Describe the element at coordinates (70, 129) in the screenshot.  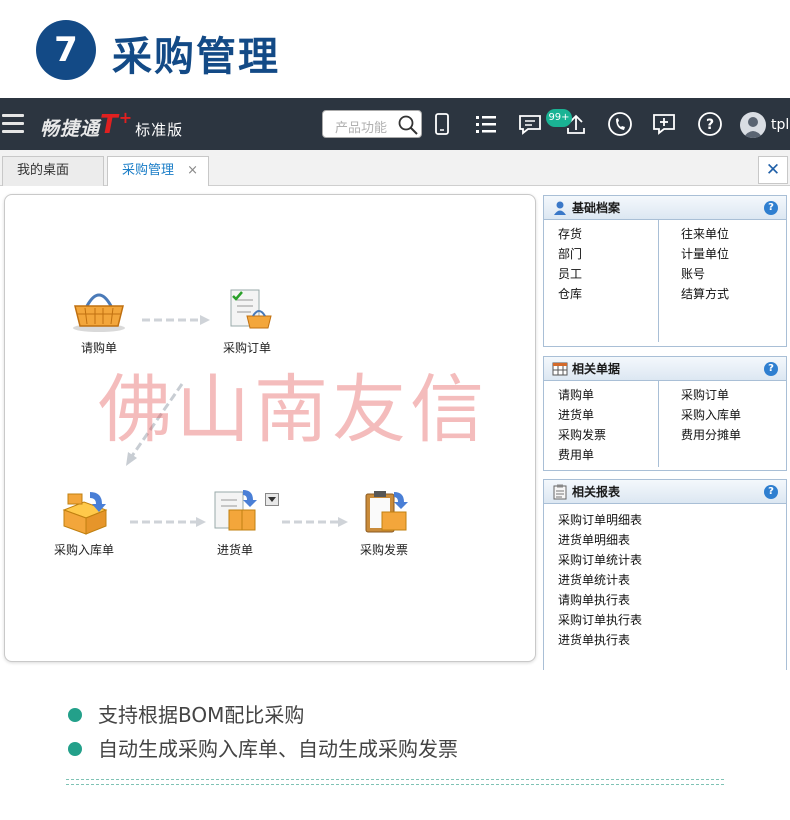
I see `brand-name: 畅捷通` at that location.